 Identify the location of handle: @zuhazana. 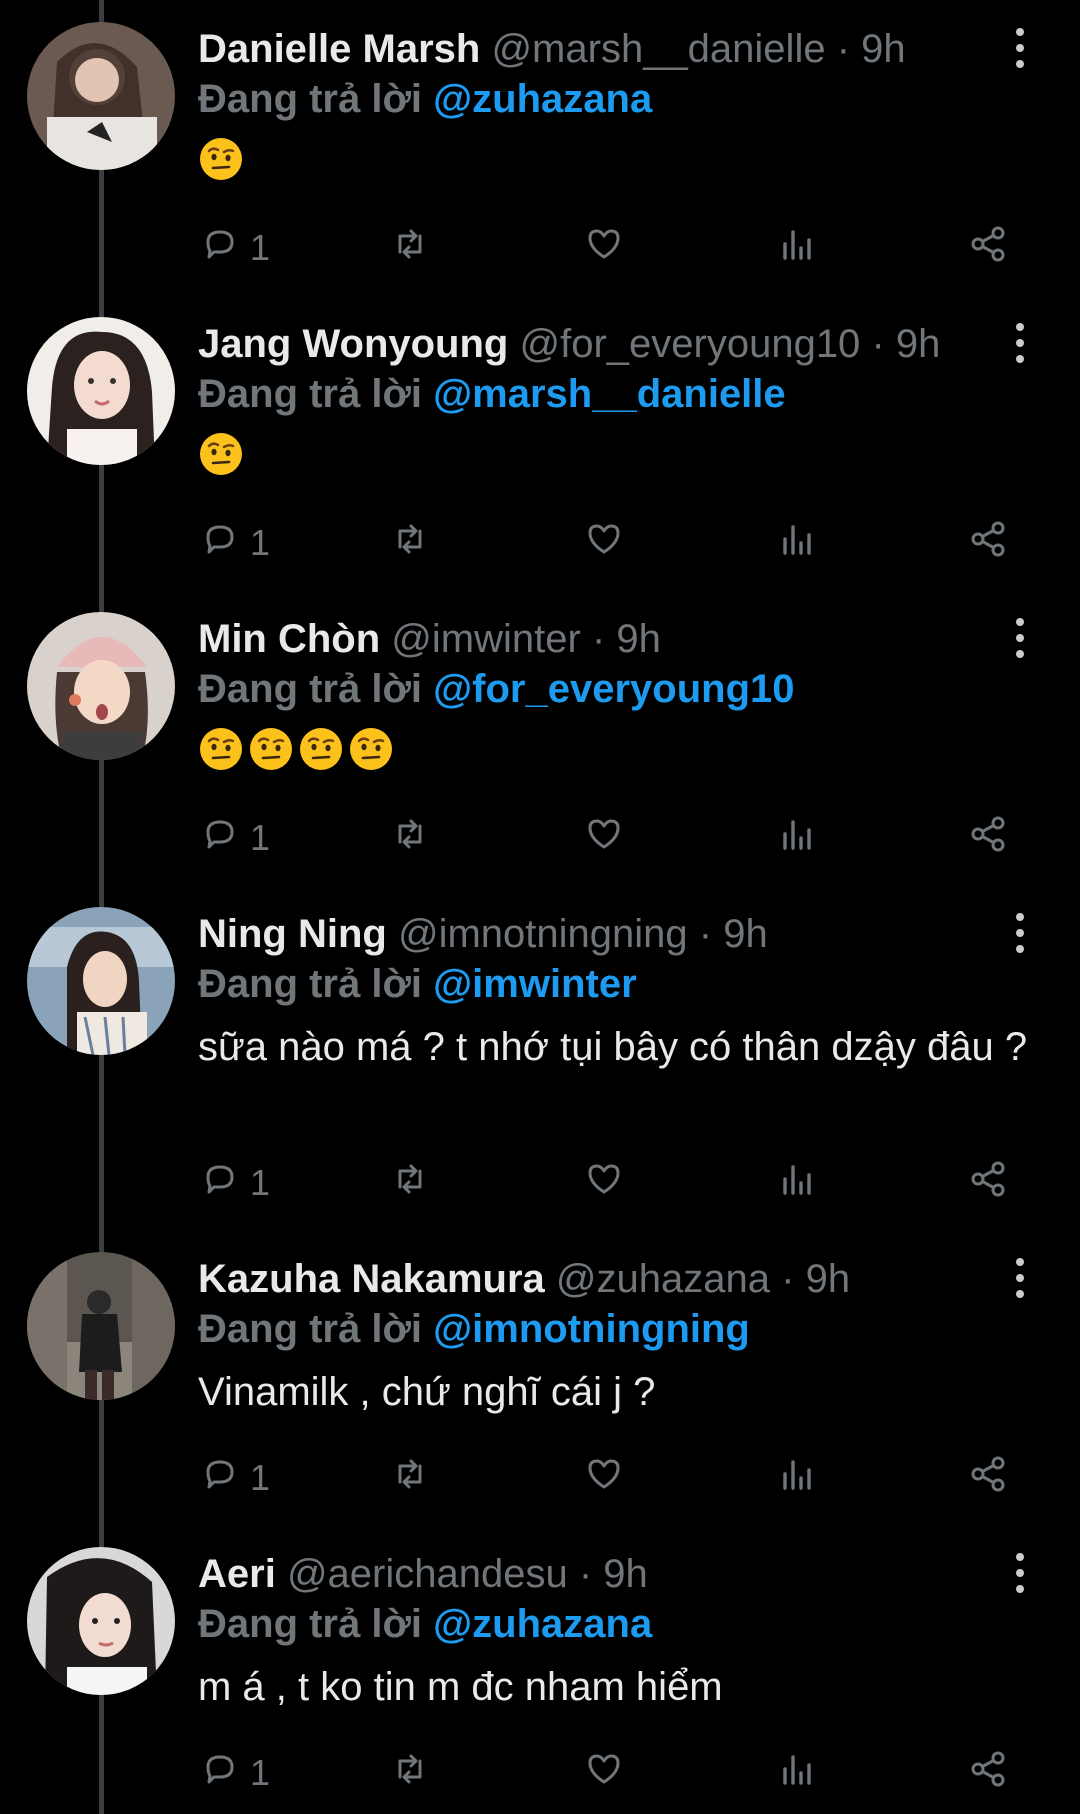
(663, 1279).